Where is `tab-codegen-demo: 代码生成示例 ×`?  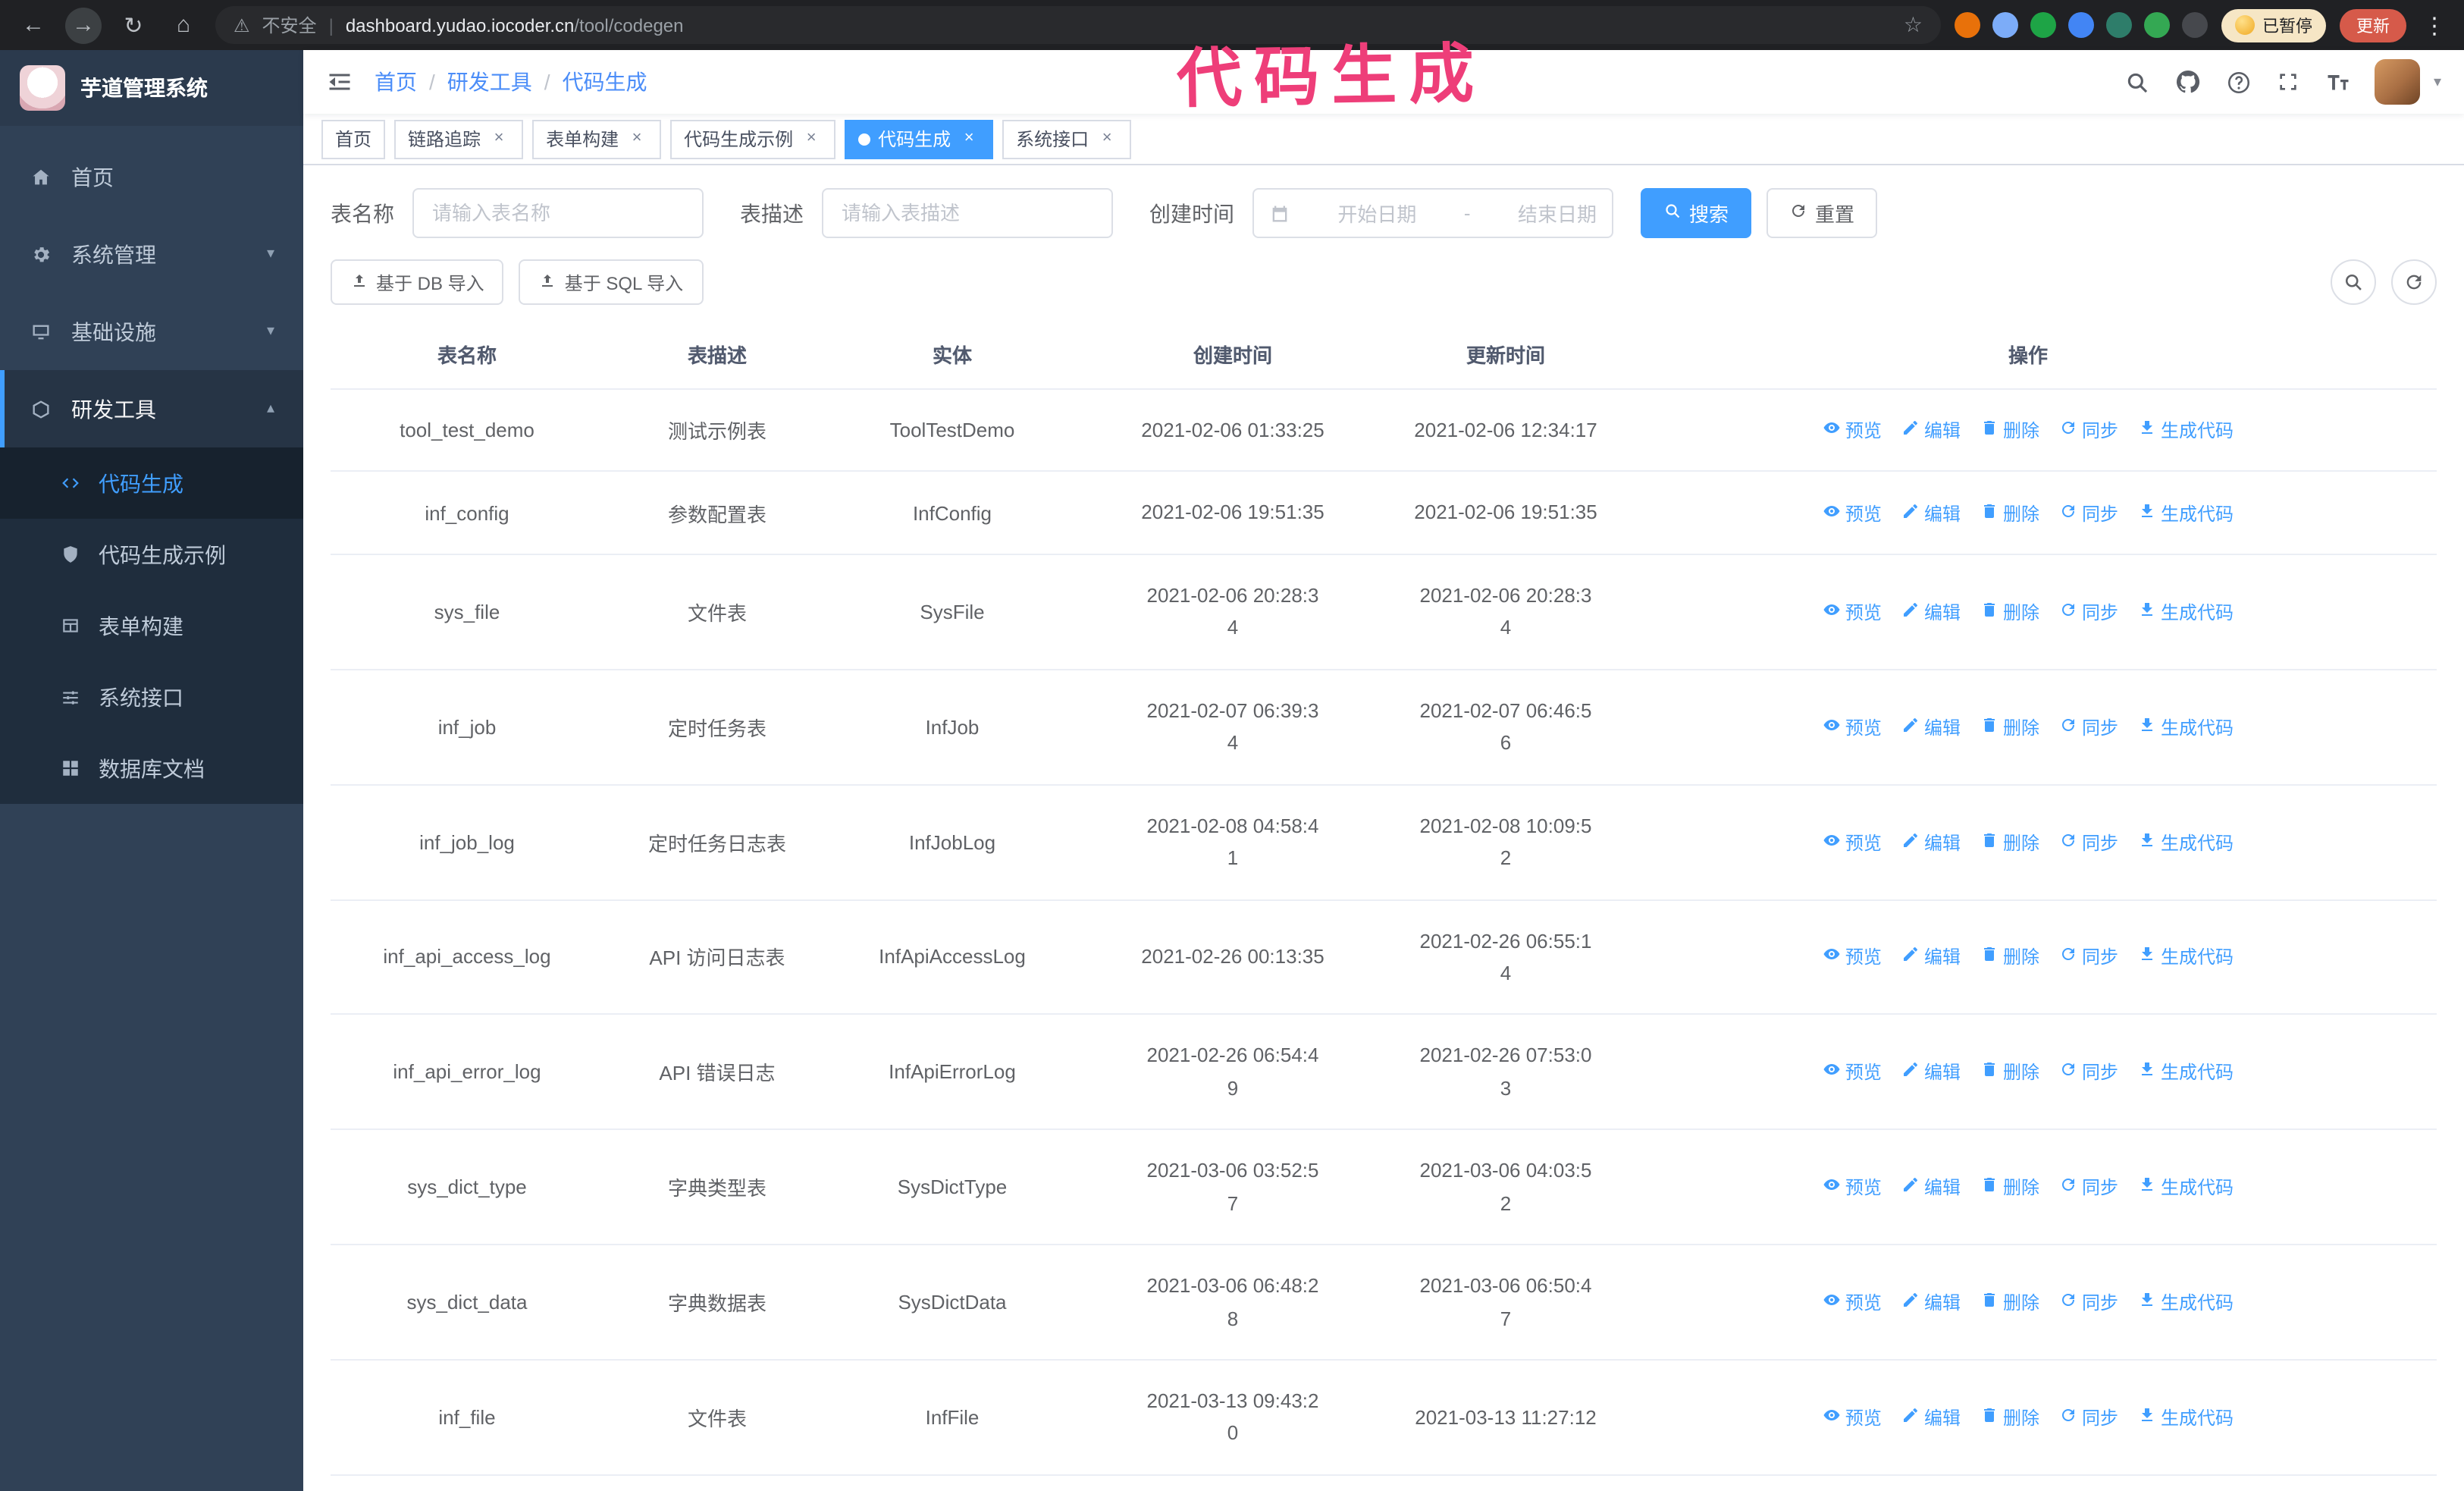 tab-codegen-demo: 代码生成示例 × is located at coordinates (753, 139).